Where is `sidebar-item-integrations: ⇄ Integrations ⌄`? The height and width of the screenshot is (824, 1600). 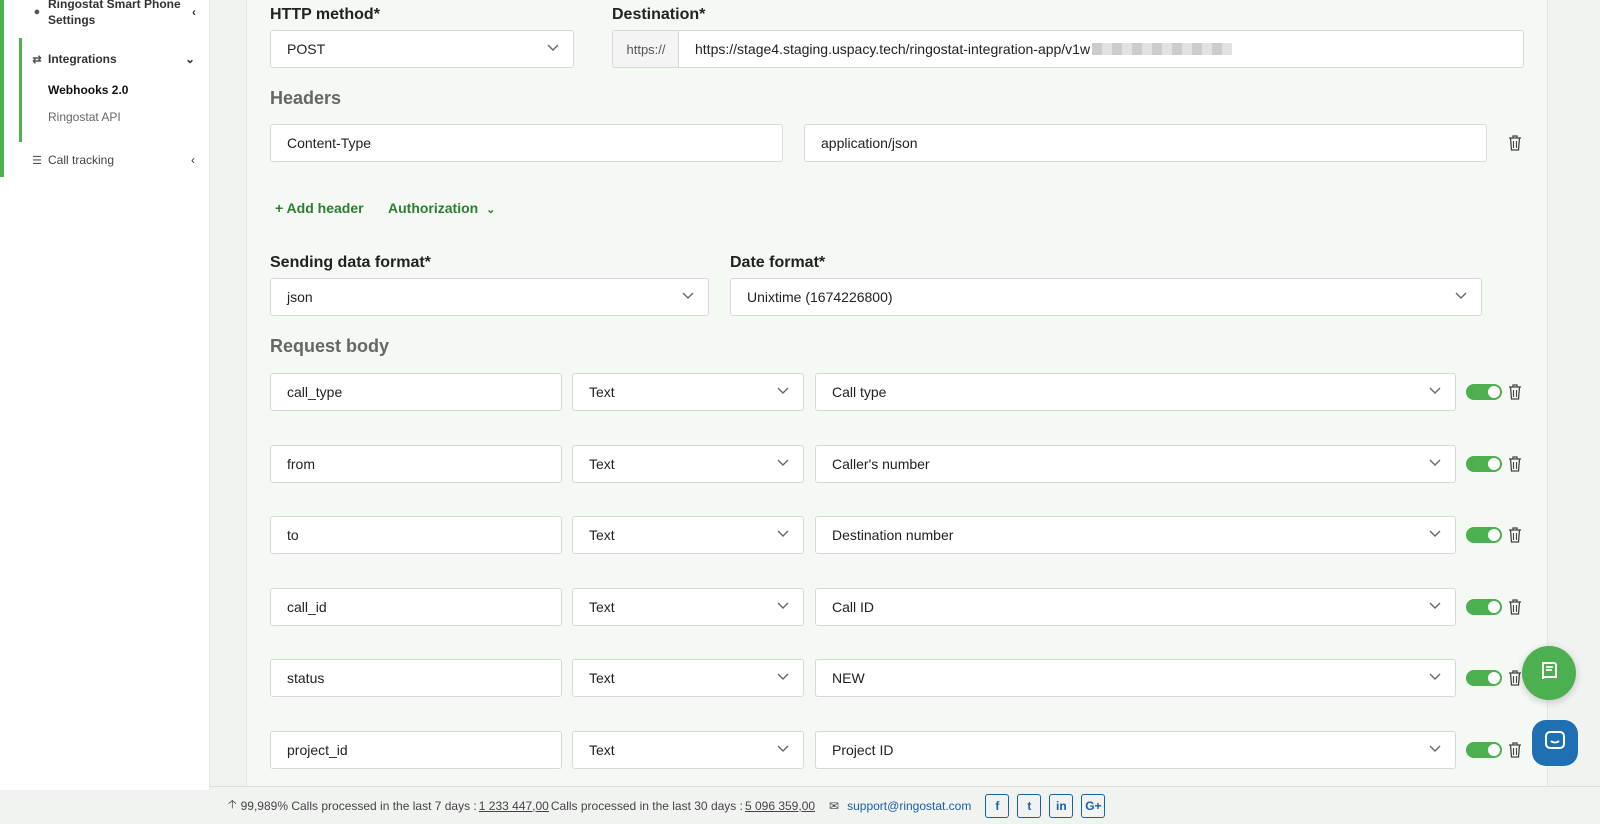 sidebar-item-integrations: ⇄ Integrations ⌄ is located at coordinates (112, 59).